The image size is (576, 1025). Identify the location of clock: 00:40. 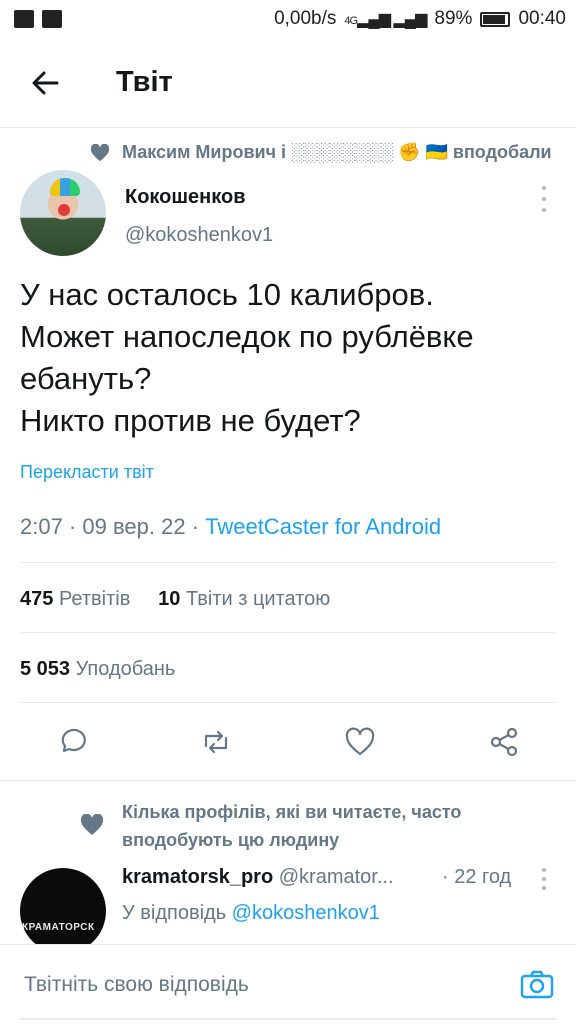
(542, 18).